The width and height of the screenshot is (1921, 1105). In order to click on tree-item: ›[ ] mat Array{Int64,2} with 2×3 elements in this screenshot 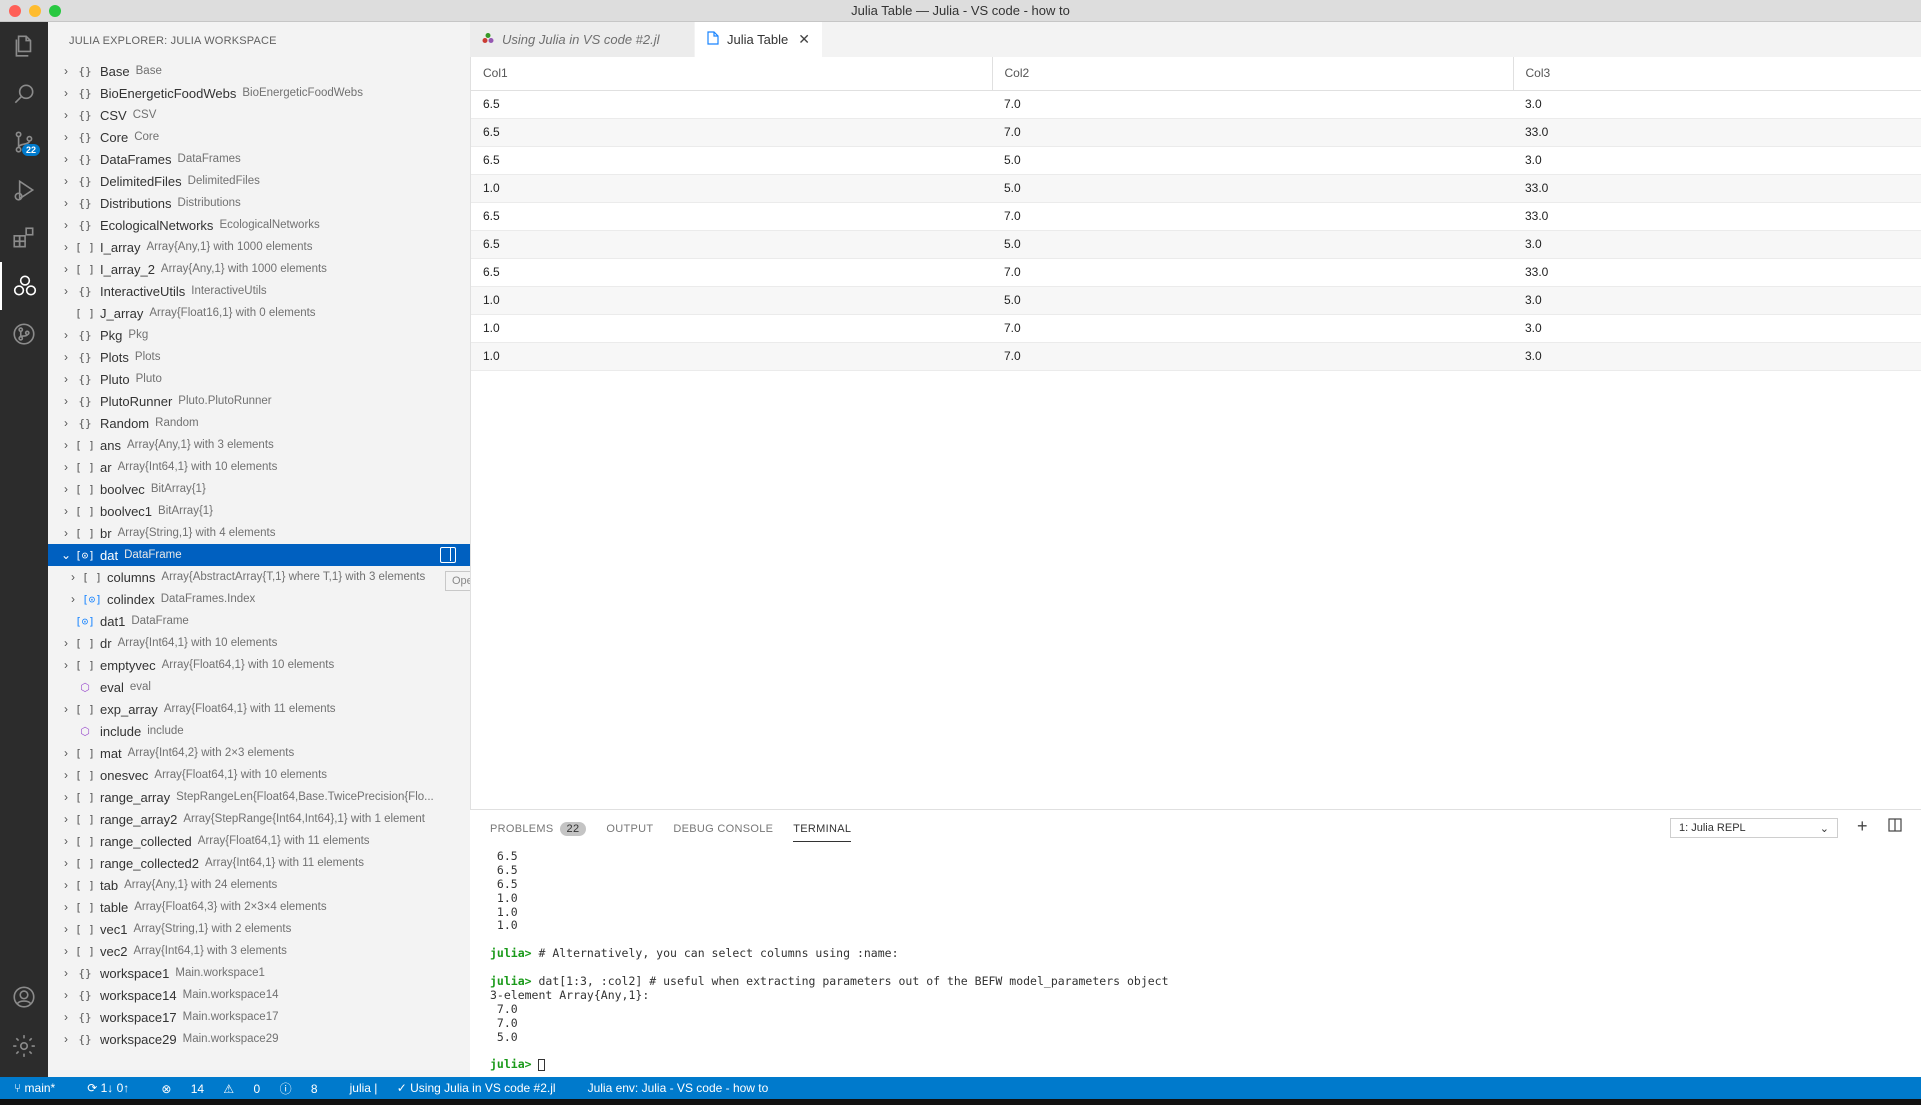, I will do `click(259, 753)`.